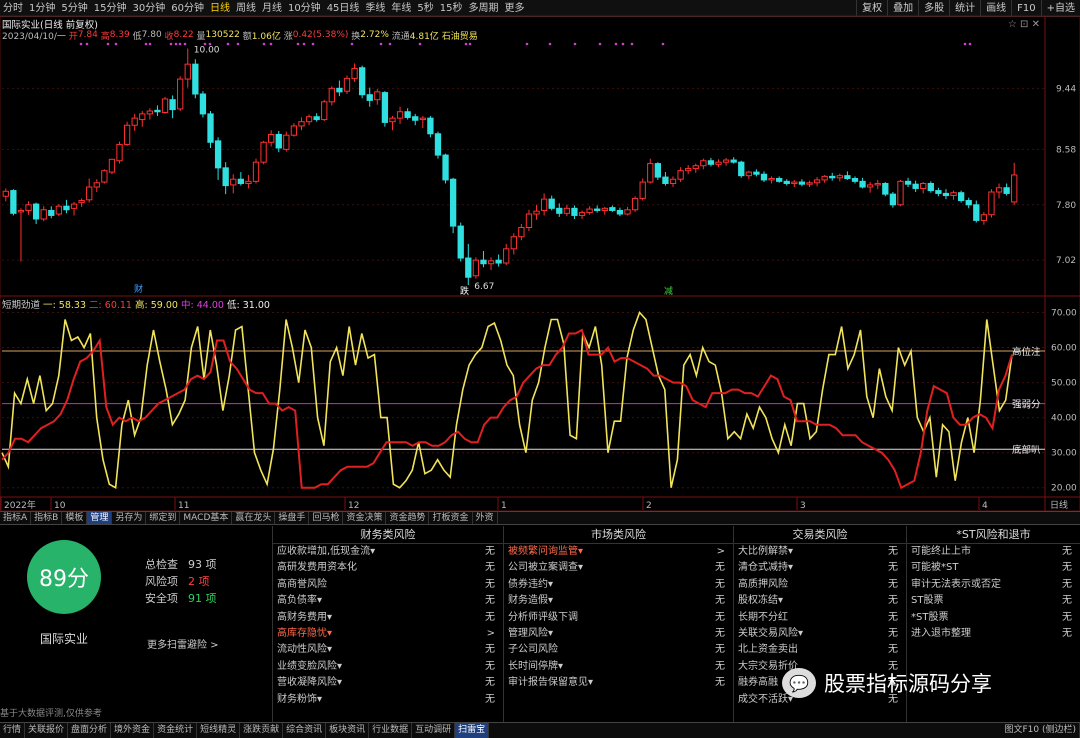 Image resolution: width=1080 pixels, height=738 pixels. I want to click on footer-f10-button: 图文F10 (侧边栏), so click(1040, 730).